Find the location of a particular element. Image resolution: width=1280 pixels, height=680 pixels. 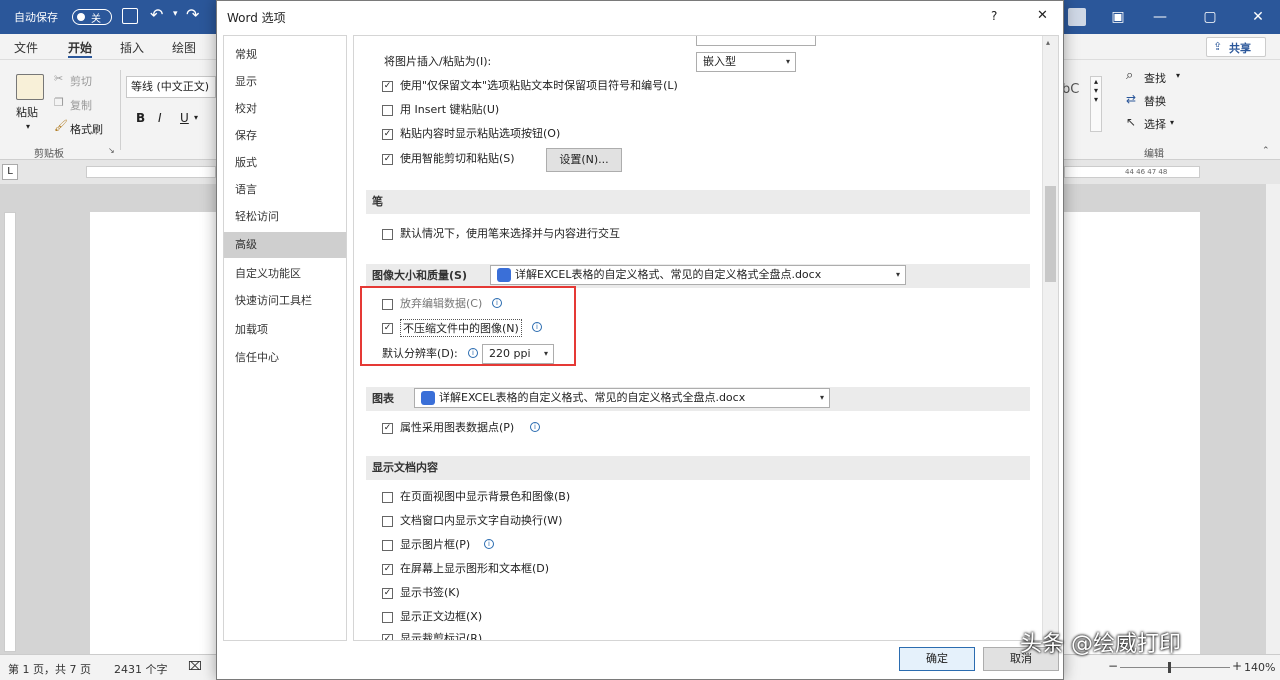

nav-display: 显示 is located at coordinates (285, 82).